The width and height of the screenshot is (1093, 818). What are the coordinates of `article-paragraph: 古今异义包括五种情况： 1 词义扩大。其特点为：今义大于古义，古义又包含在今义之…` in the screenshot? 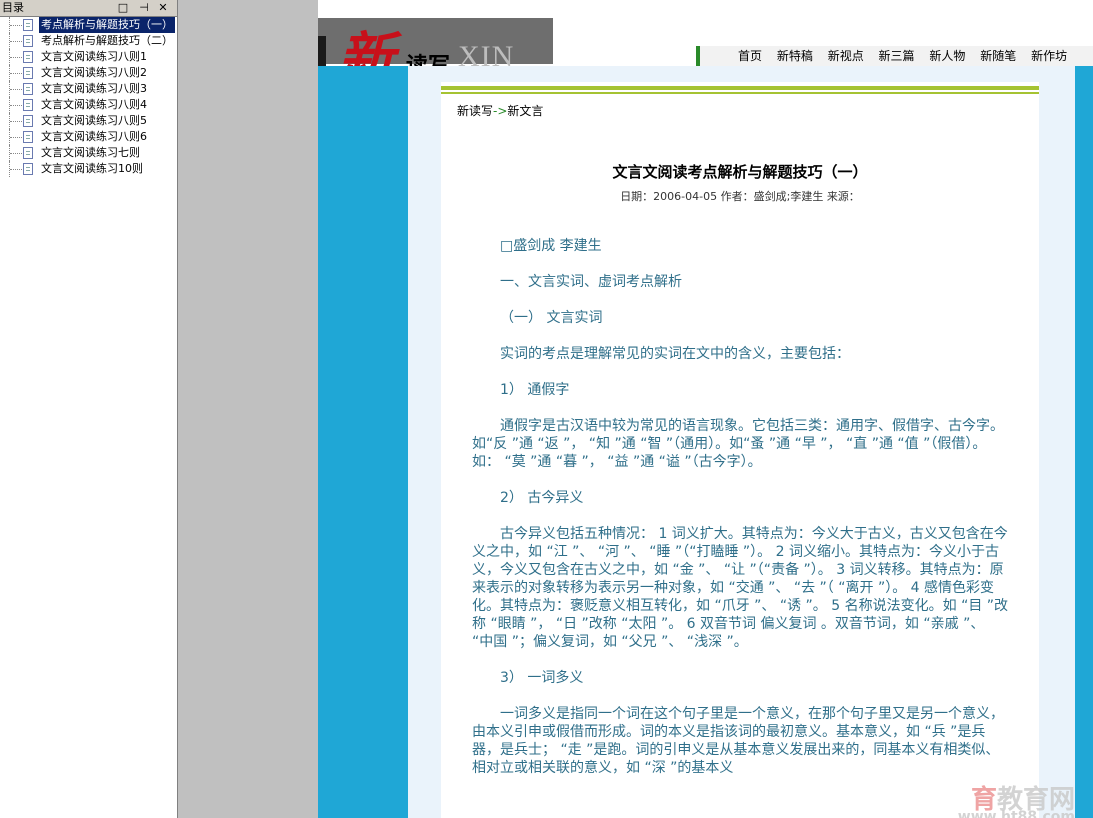 It's located at (740, 588).